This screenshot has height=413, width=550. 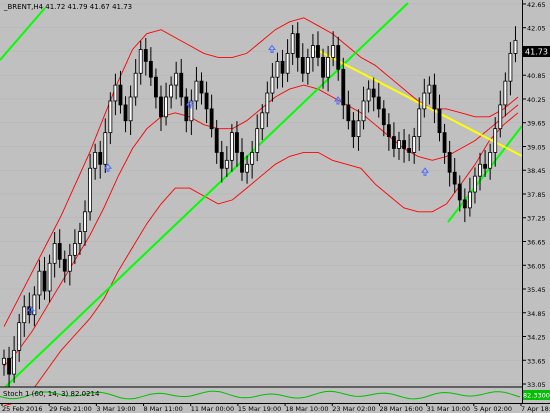 What do you see at coordinates (536, 385) in the screenshot?
I see `price-tick-label: 33.05` at bounding box center [536, 385].